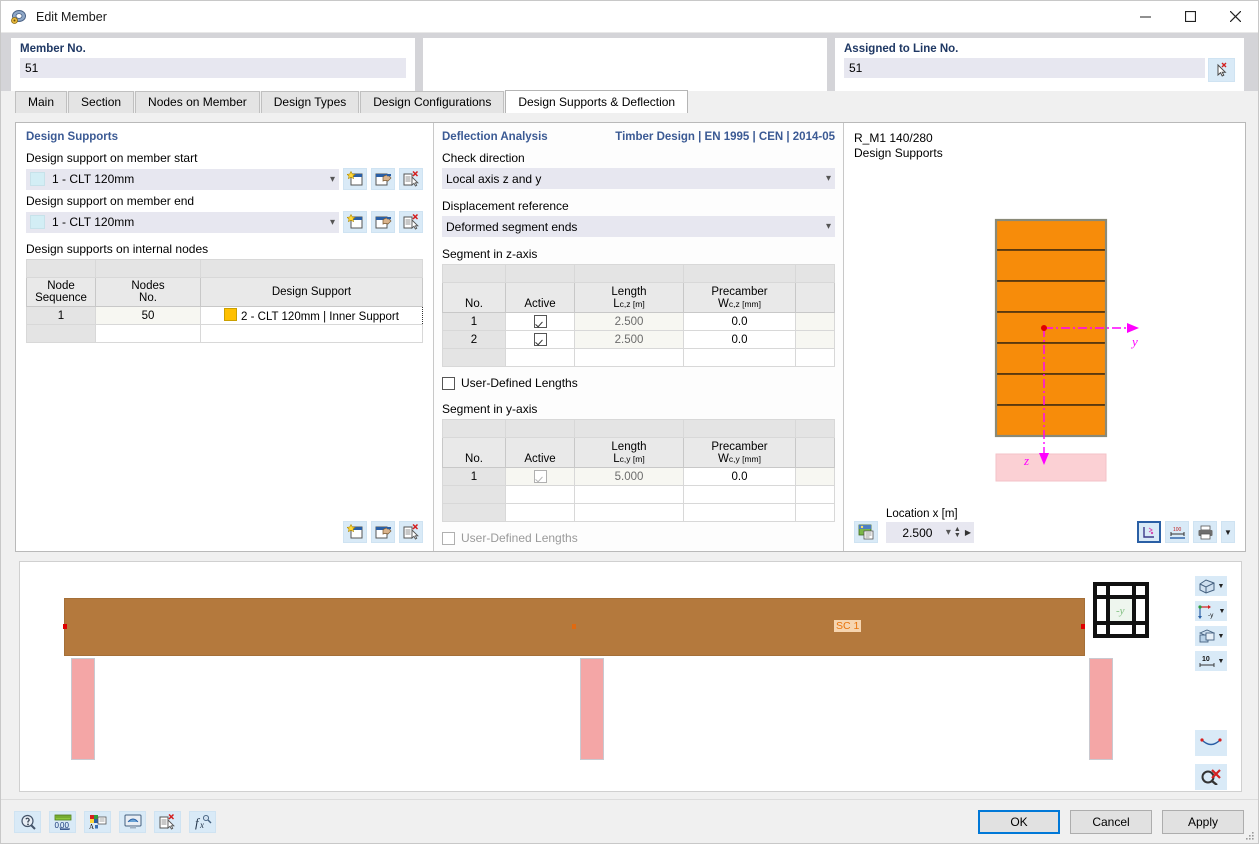  What do you see at coordinates (1145, 16) in the screenshot?
I see `minimize-button` at bounding box center [1145, 16].